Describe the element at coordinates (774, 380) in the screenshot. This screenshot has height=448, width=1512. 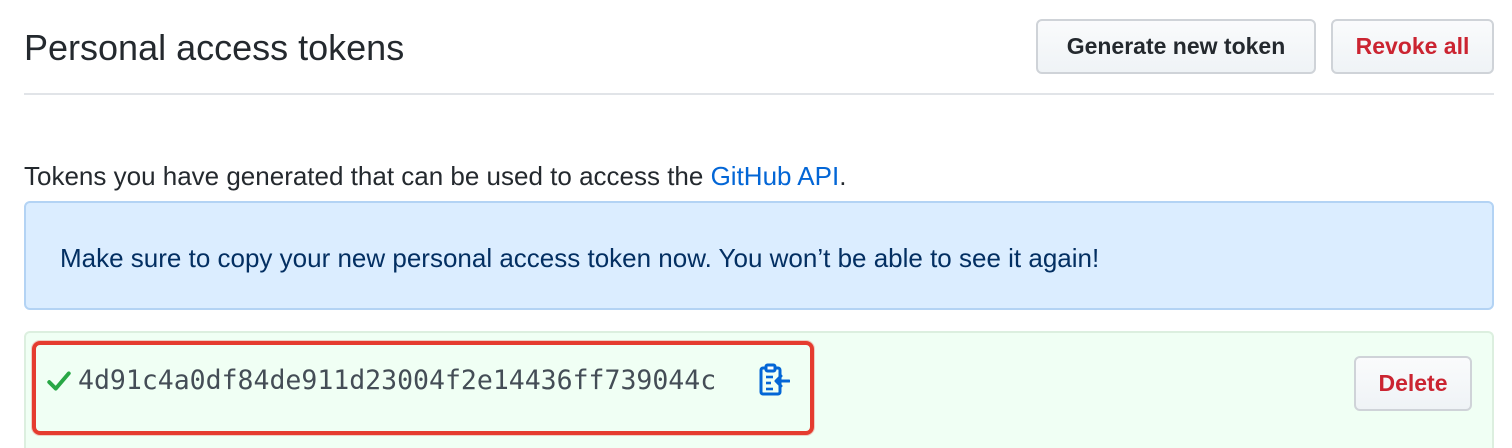
I see `clipboard-icon` at that location.